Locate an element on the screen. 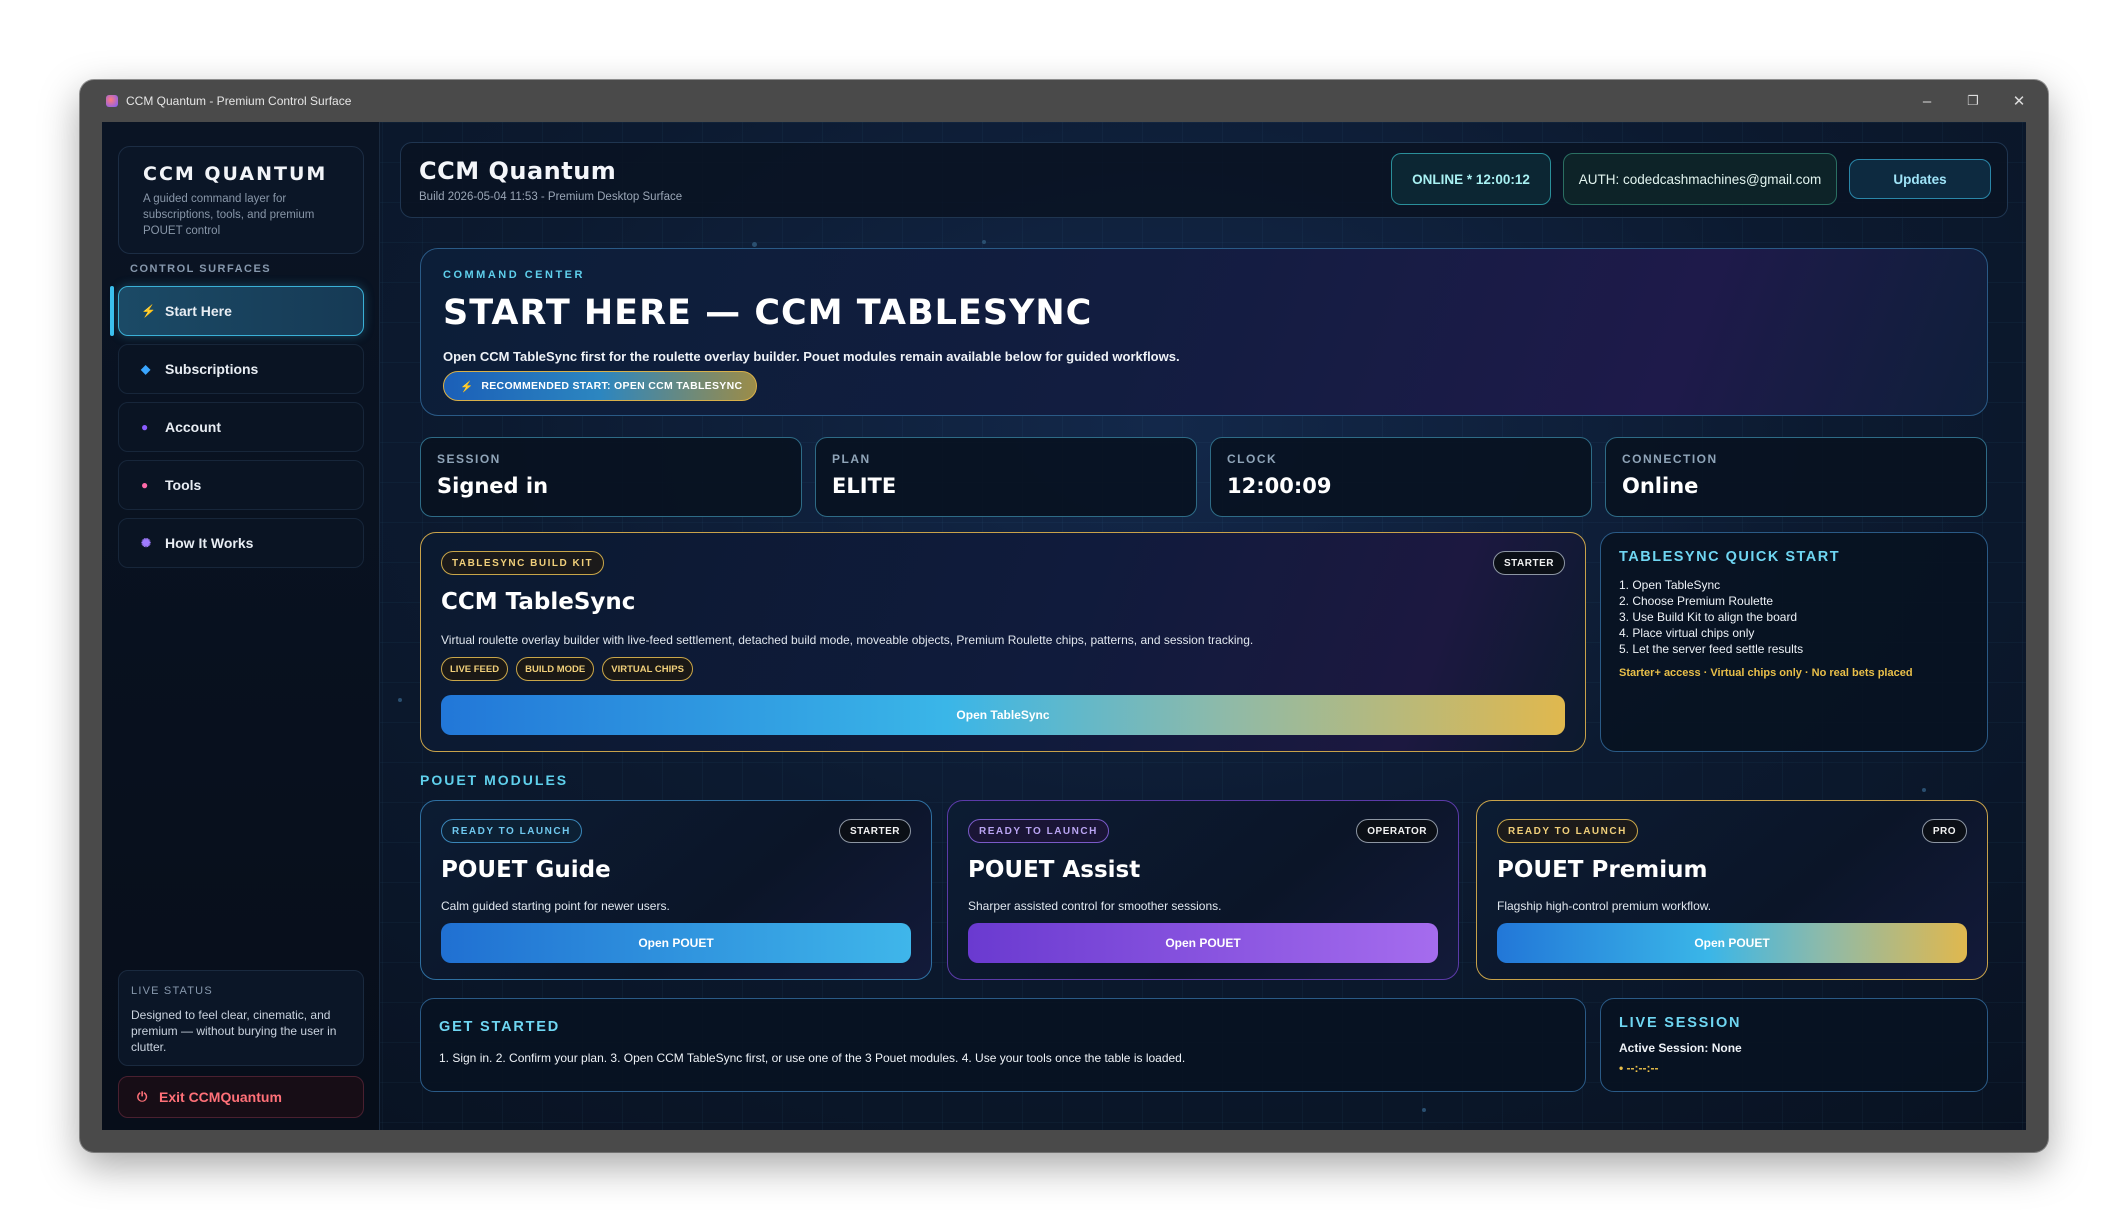 The height and width of the screenshot is (1232, 2124). tablesync-build-kit-tag: TABLESYNC BUILD KIT is located at coordinates (523, 563).